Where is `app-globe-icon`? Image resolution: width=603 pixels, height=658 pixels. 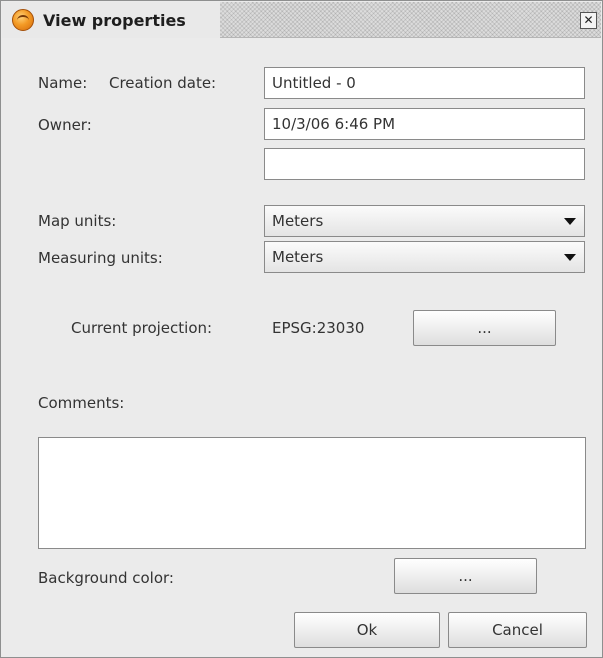
app-globe-icon is located at coordinates (23, 20).